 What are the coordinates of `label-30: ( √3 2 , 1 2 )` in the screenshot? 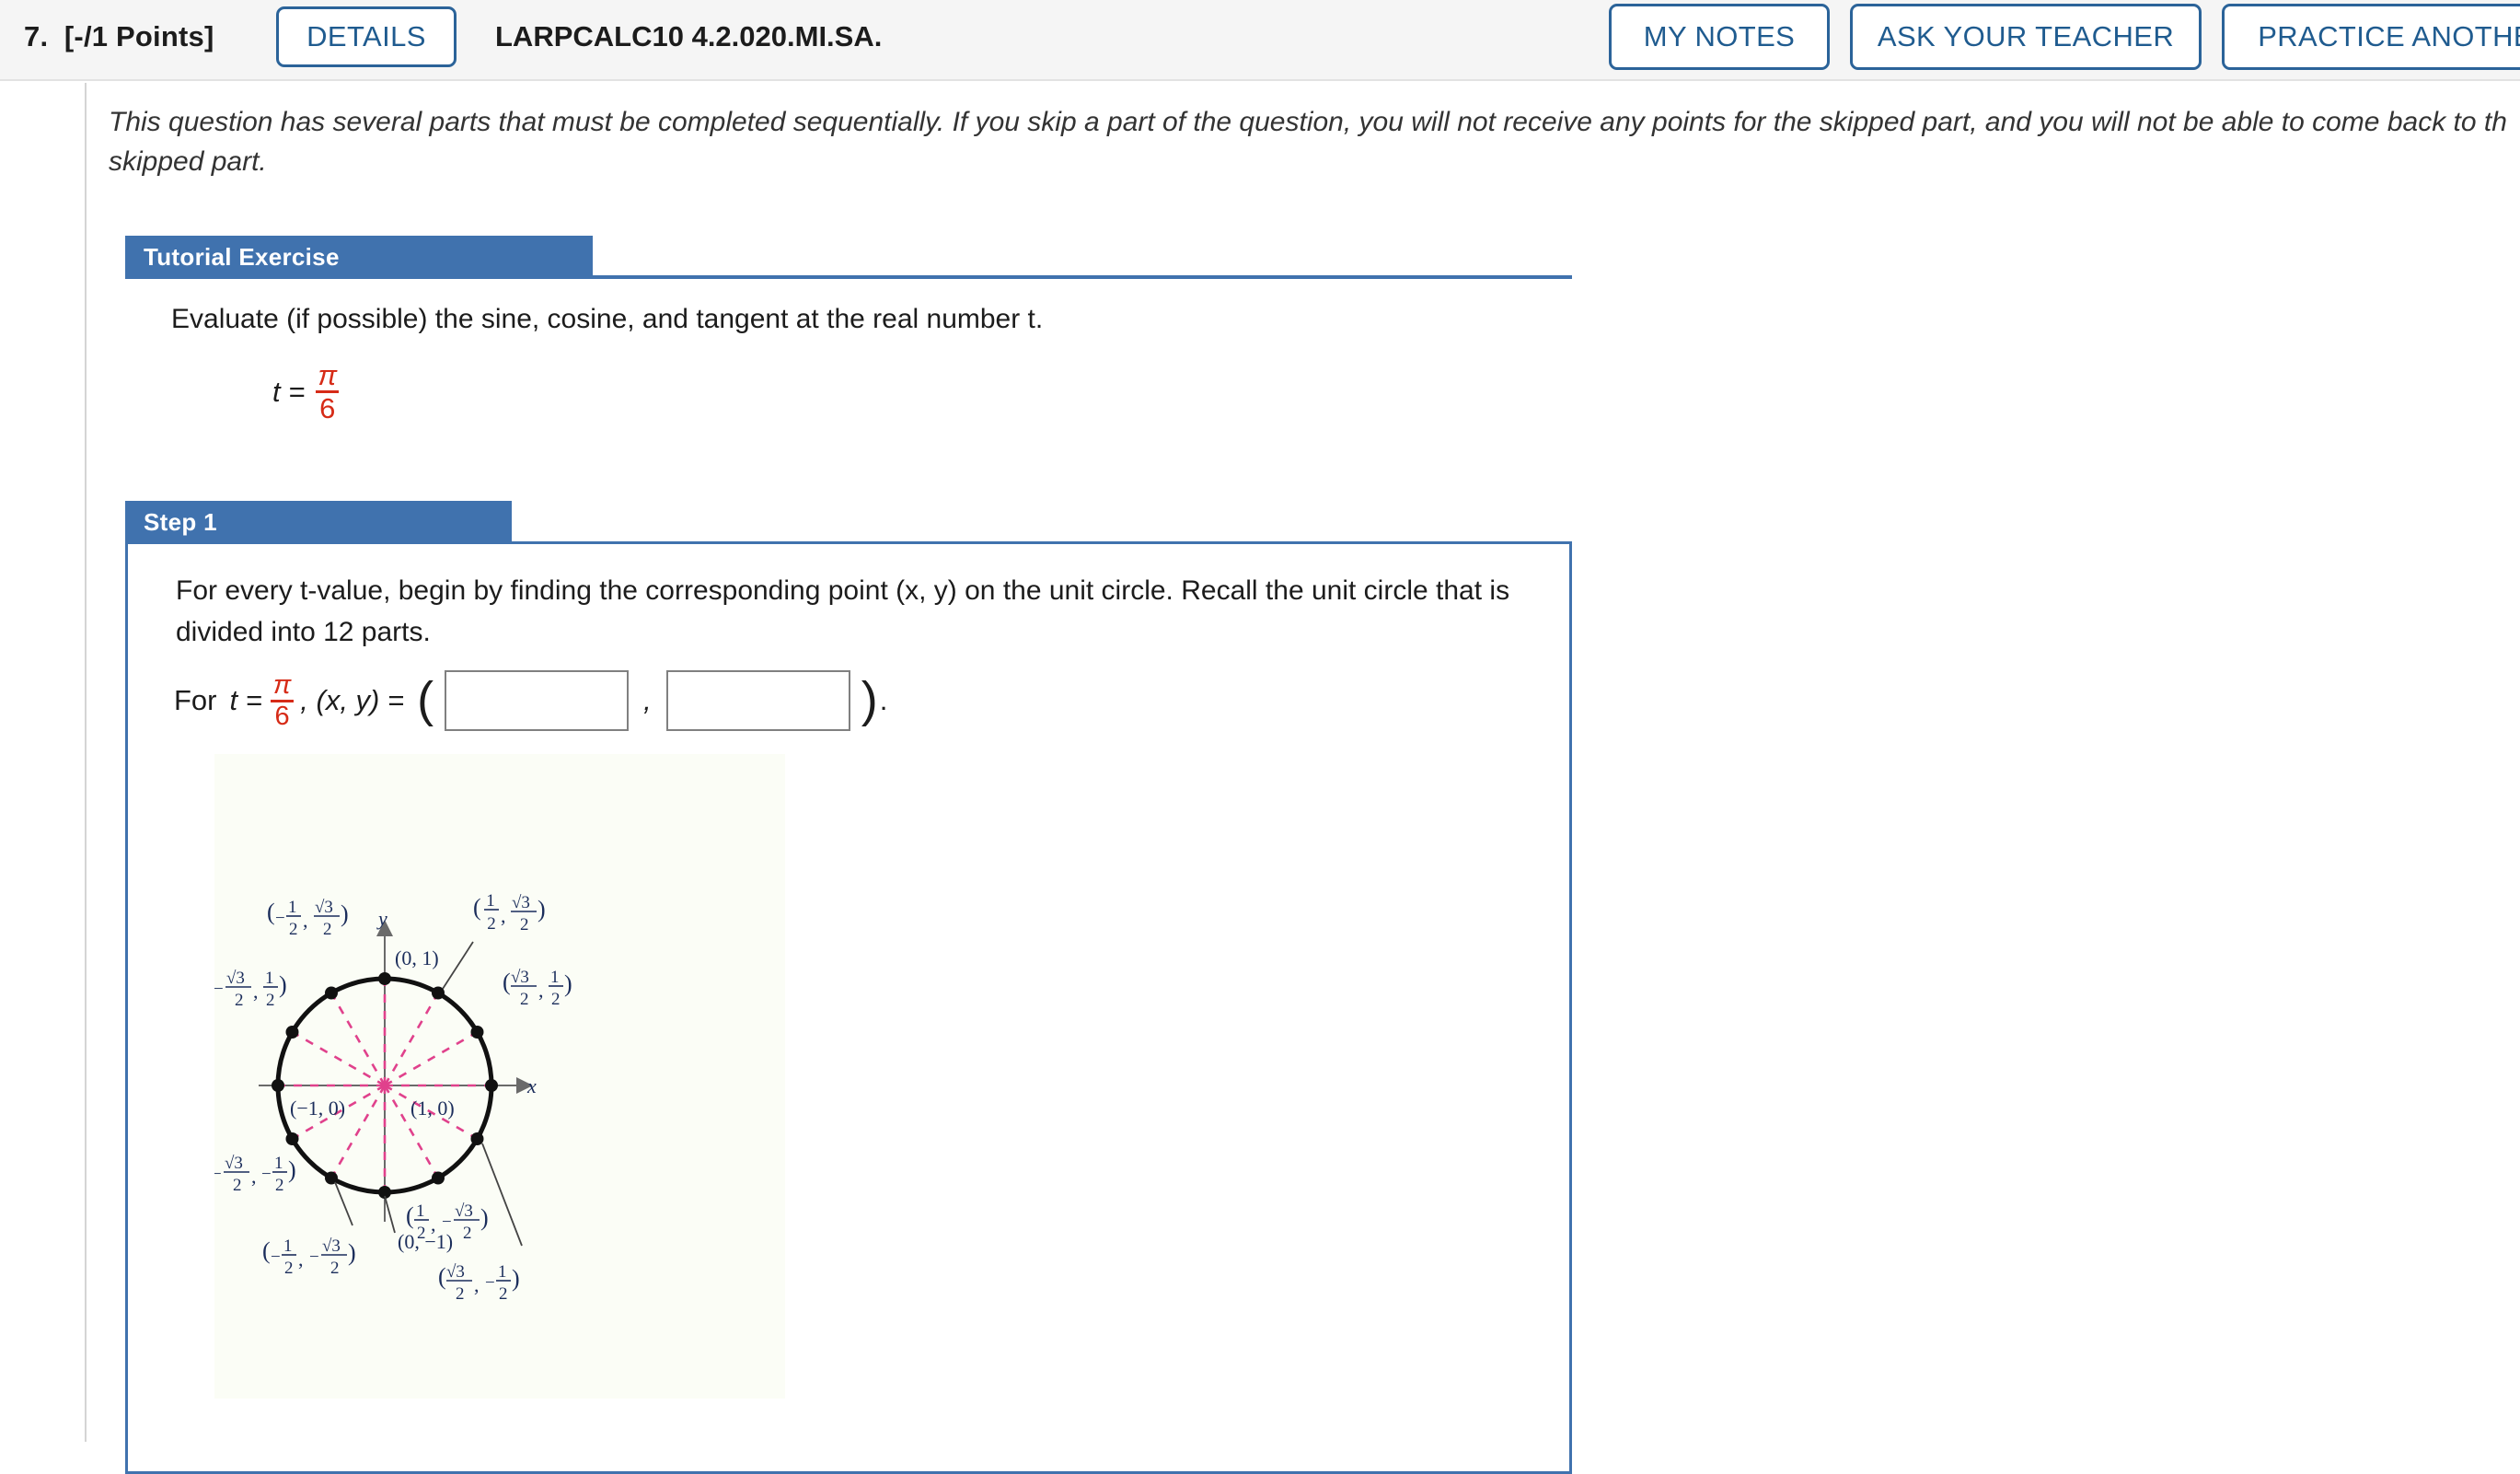 It's located at (537, 988).